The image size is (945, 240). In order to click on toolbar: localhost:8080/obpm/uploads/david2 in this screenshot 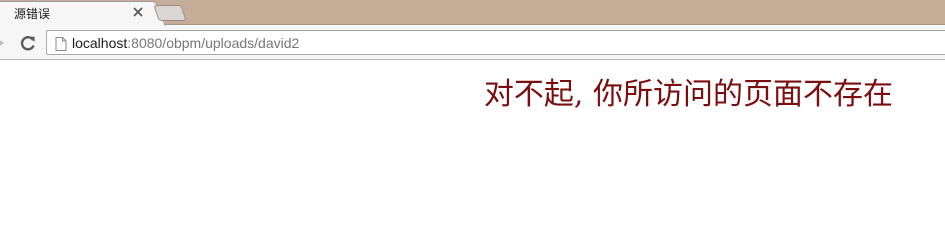, I will do `click(472, 43)`.